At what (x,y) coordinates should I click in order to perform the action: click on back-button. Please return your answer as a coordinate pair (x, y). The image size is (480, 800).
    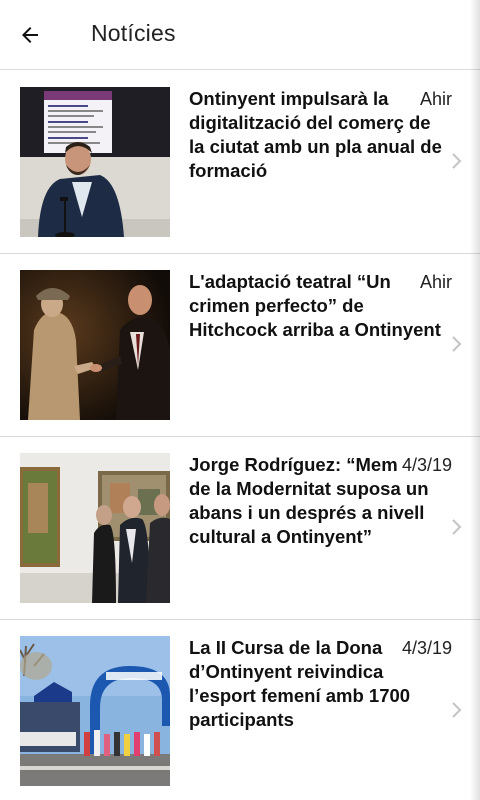
    Looking at the image, I should click on (30, 35).